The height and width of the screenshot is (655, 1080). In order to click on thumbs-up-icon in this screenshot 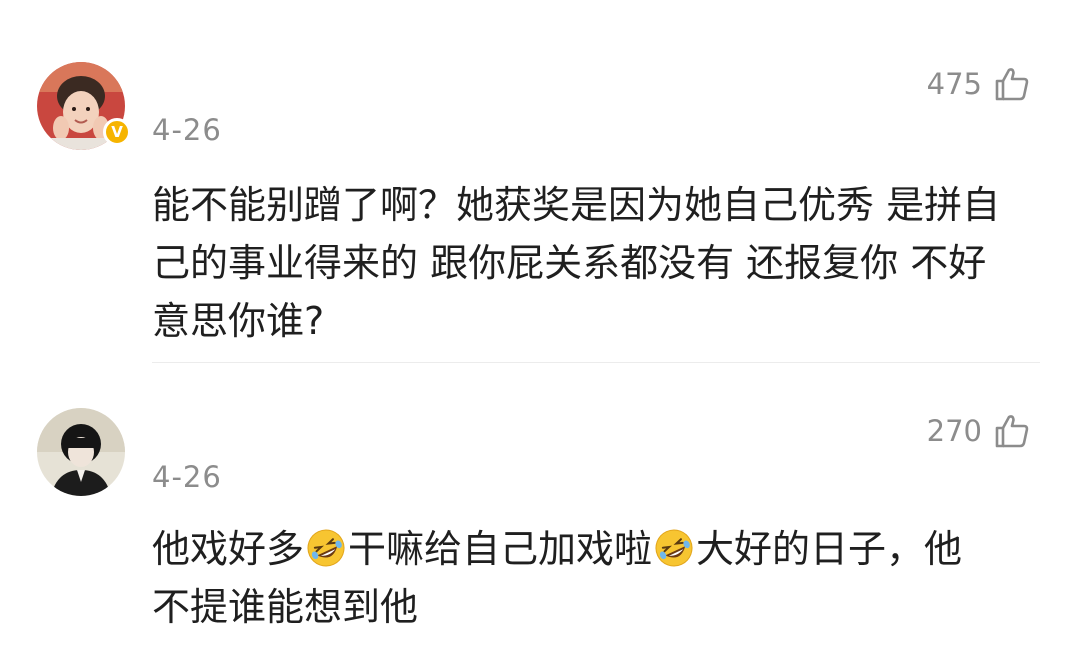, I will do `click(1012, 431)`.